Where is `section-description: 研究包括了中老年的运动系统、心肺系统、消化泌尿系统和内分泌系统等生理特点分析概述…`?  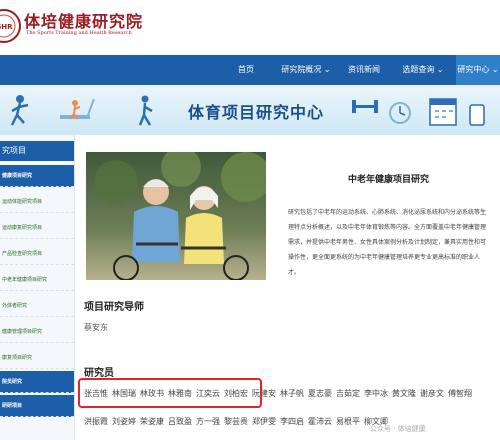 section-description: 研究包括了中老年的运动系统、心肺系统、消化泌尿系统和内分泌系统等生理特点分析概述… is located at coordinates (387, 242).